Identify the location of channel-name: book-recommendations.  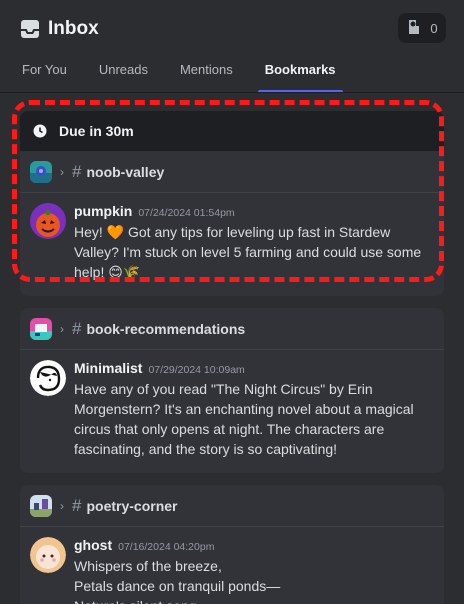
(166, 328).